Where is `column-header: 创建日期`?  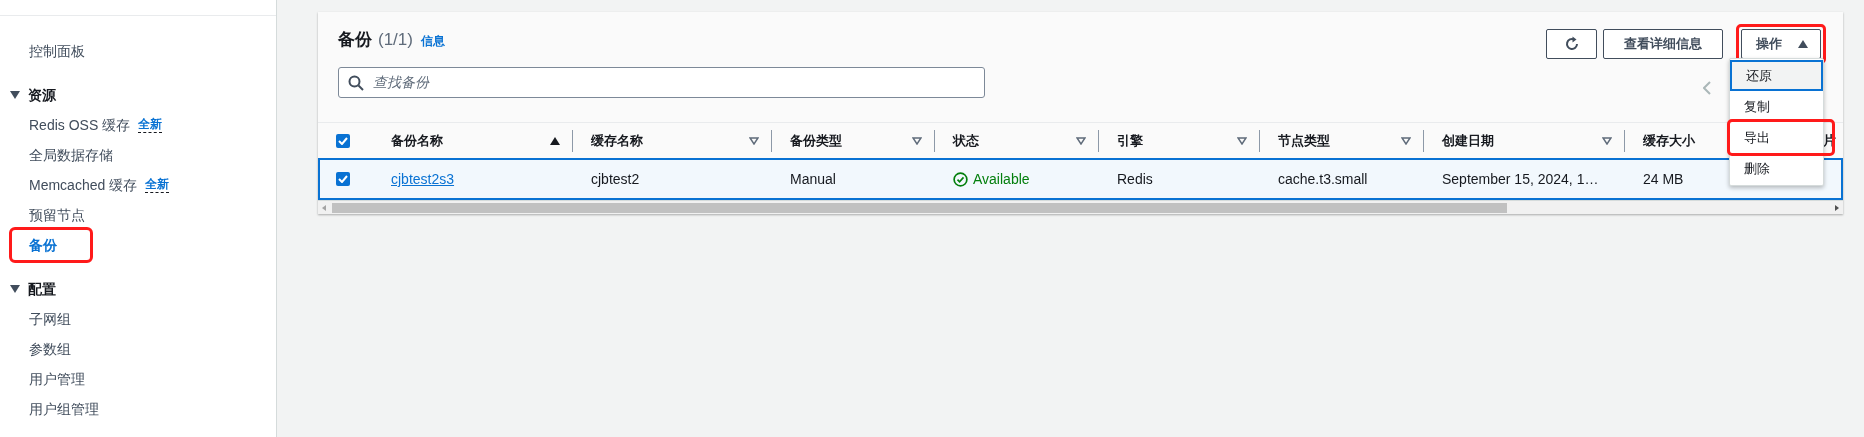 column-header: 创建日期 is located at coordinates (1468, 140).